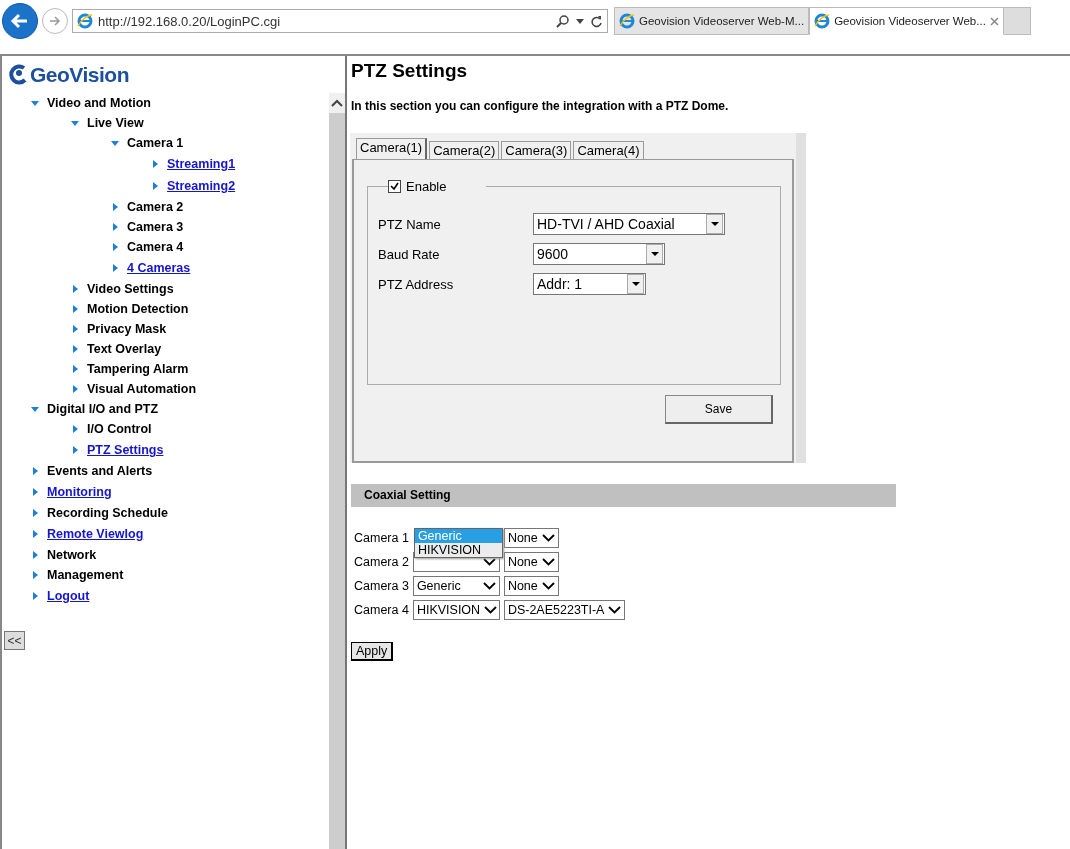 This screenshot has height=849, width=1070. What do you see at coordinates (381, 562) in the screenshot?
I see `row-label: Camera 2` at bounding box center [381, 562].